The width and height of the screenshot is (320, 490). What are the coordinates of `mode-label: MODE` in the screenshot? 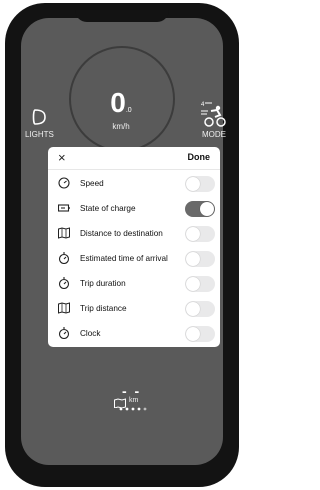 It's located at (214, 134).